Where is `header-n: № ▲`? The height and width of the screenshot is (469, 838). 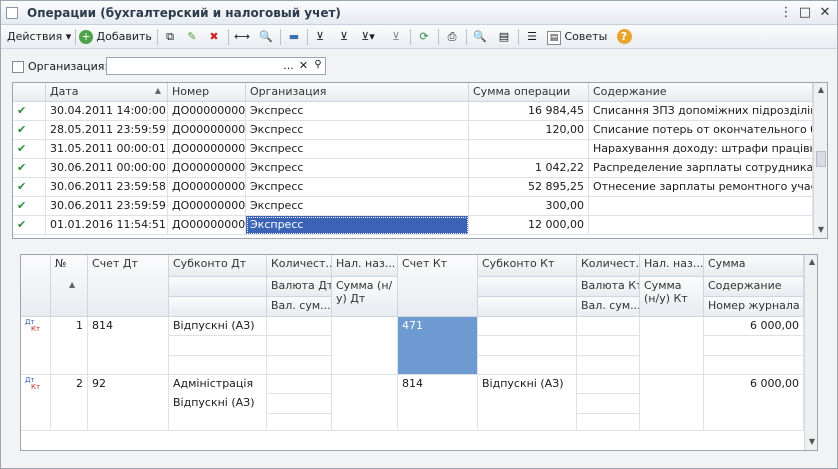 header-n: № ▲ is located at coordinates (69, 286).